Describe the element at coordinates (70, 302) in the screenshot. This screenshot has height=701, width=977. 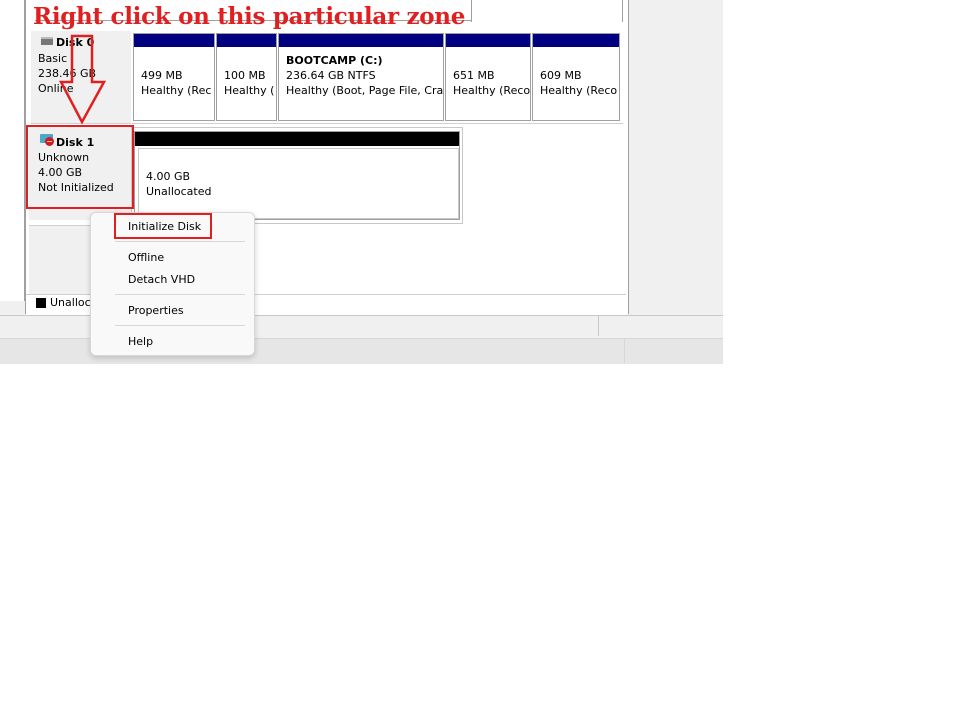
I see `legend-label: Unalloc` at that location.